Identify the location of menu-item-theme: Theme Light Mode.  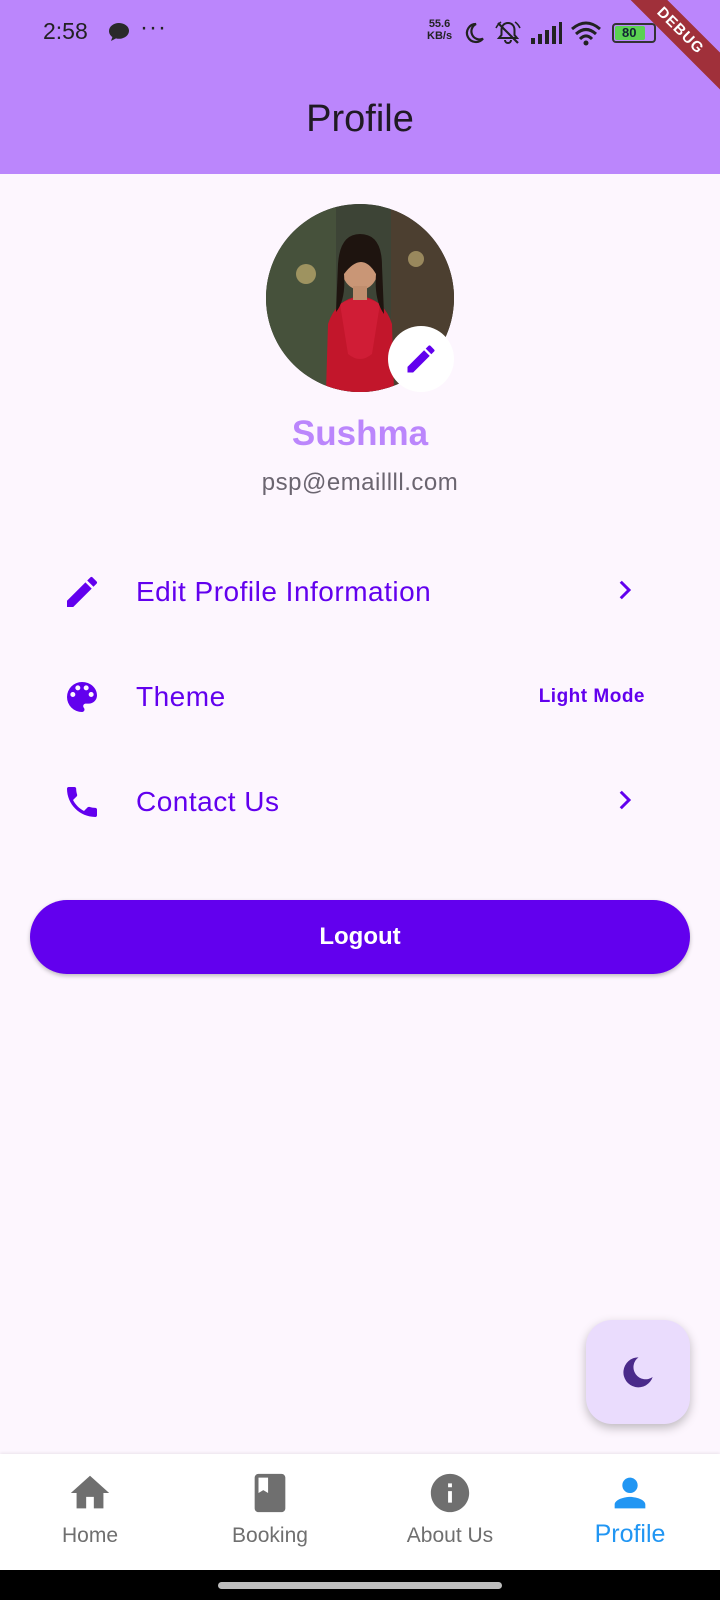
(360, 697).